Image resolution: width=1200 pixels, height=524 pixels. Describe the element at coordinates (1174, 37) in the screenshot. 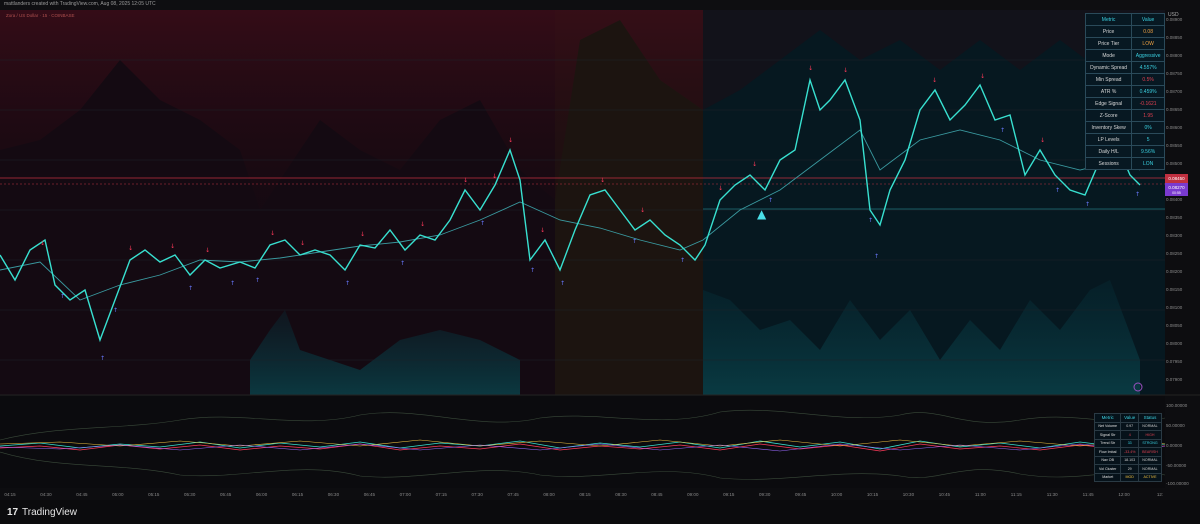

I see `price-axis-label: 0.08850` at that location.